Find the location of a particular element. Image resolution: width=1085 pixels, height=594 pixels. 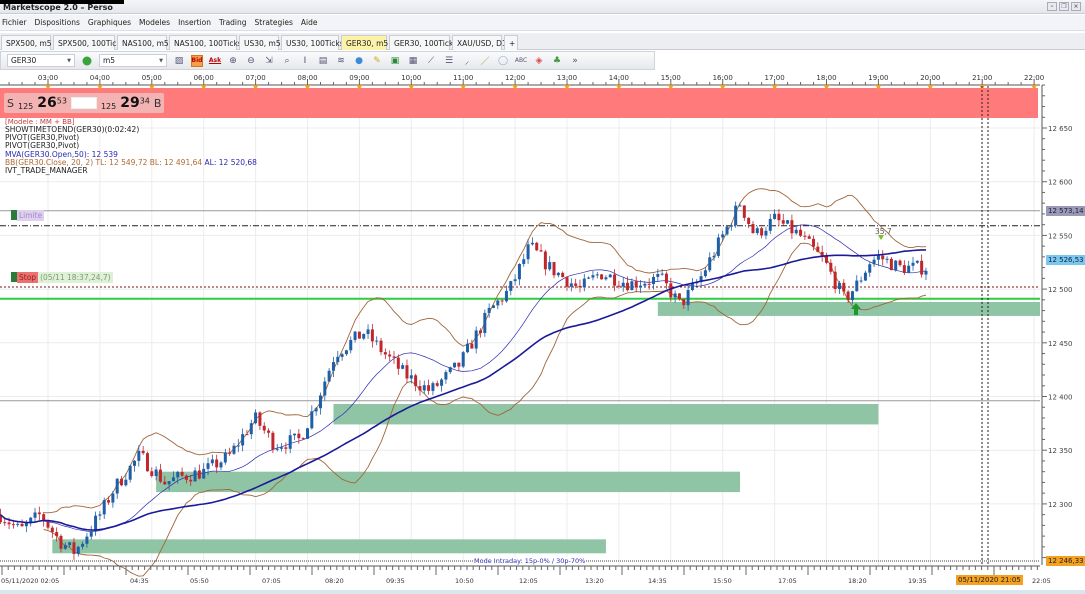

tab-spx500-m5: SPX500, m5 is located at coordinates (26, 42).